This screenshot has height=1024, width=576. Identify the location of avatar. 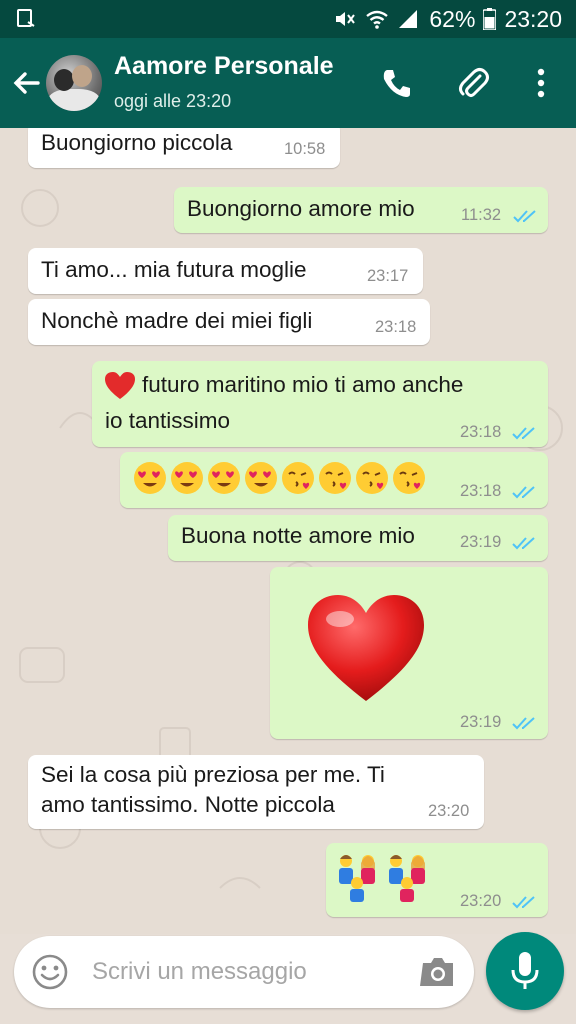
(74, 83).